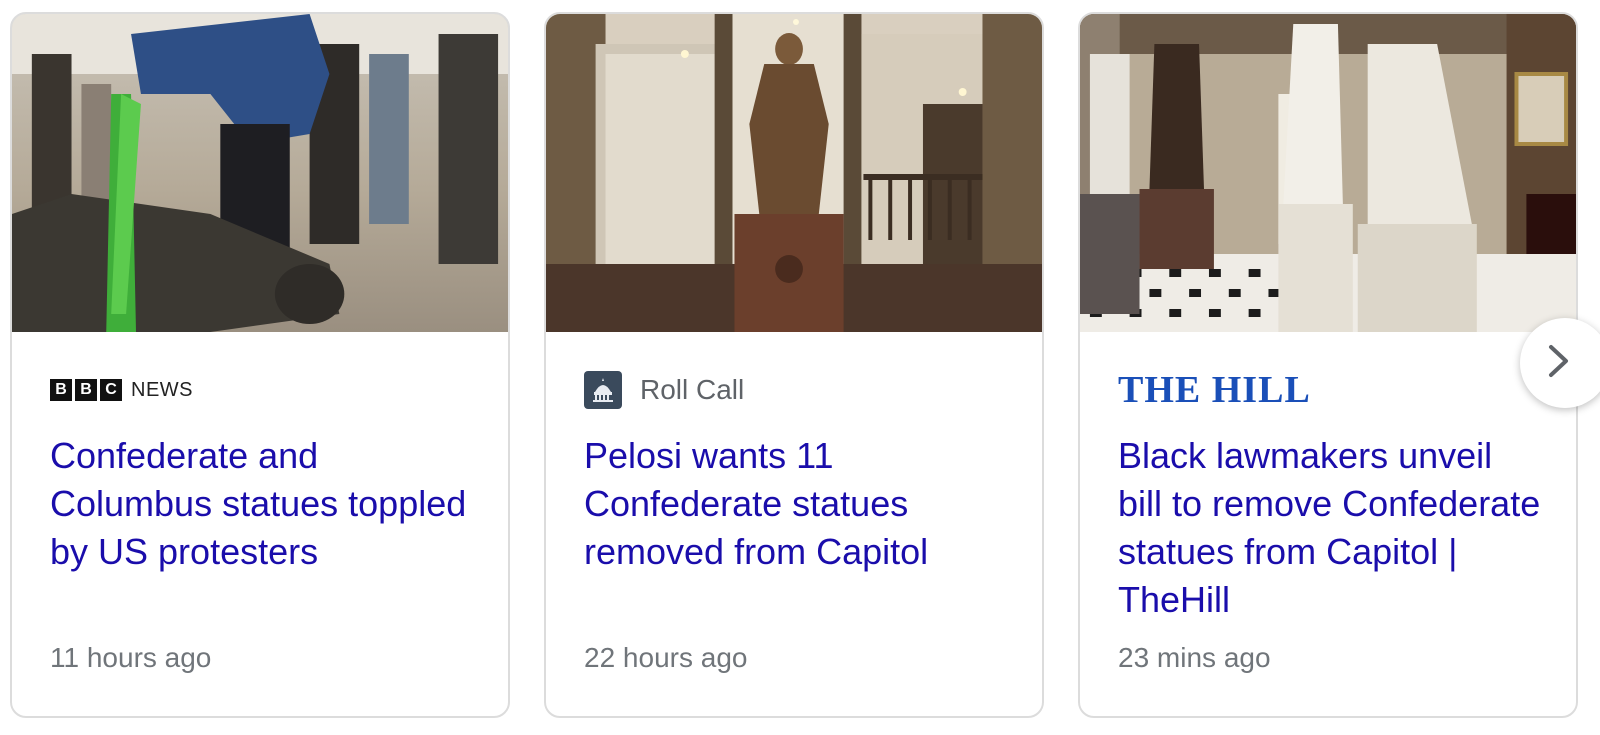 Image resolution: width=1600 pixels, height=735 pixels. Describe the element at coordinates (1194, 657) in the screenshot. I see `news-timestamp: 23 mins ago` at that location.